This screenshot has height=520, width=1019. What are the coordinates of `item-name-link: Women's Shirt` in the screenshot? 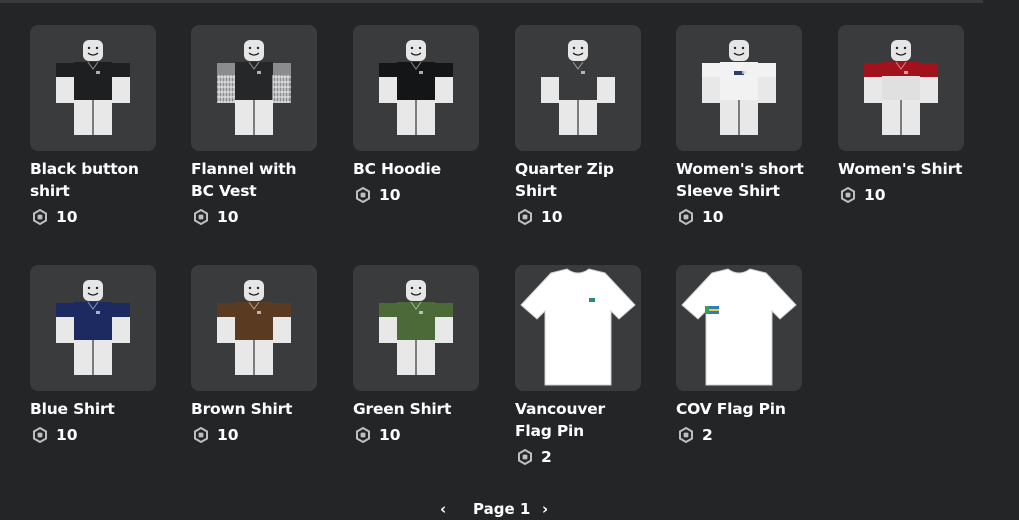 It's located at (903, 169).